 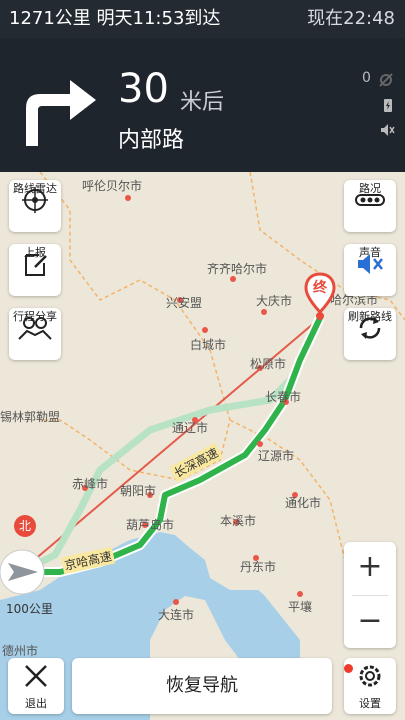 I want to click on map-label: 白城市, so click(x=208, y=345).